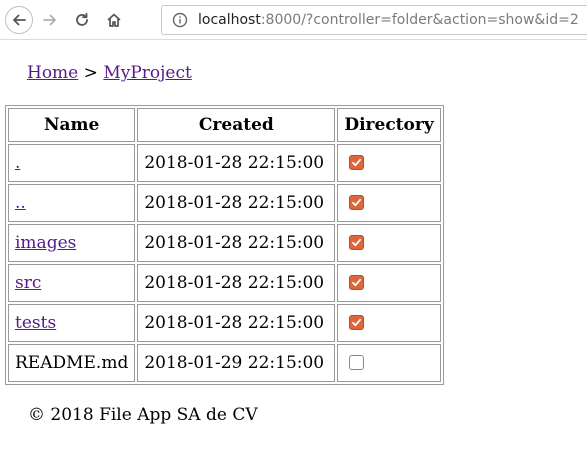 The height and width of the screenshot is (451, 587). What do you see at coordinates (143, 415) in the screenshot?
I see `footer-copyright: © 2018 File App SA de CV` at bounding box center [143, 415].